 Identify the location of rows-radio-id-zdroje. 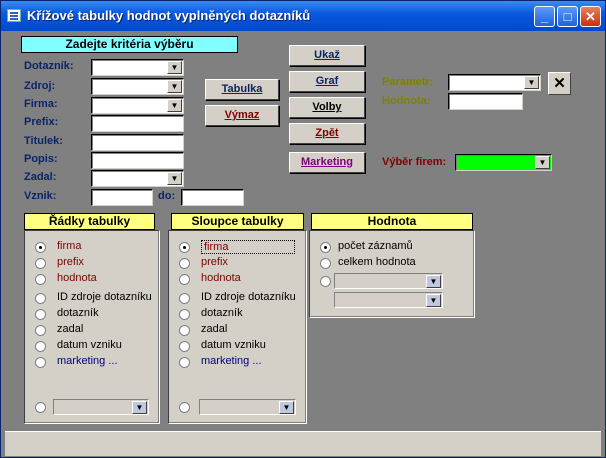
(40, 298).